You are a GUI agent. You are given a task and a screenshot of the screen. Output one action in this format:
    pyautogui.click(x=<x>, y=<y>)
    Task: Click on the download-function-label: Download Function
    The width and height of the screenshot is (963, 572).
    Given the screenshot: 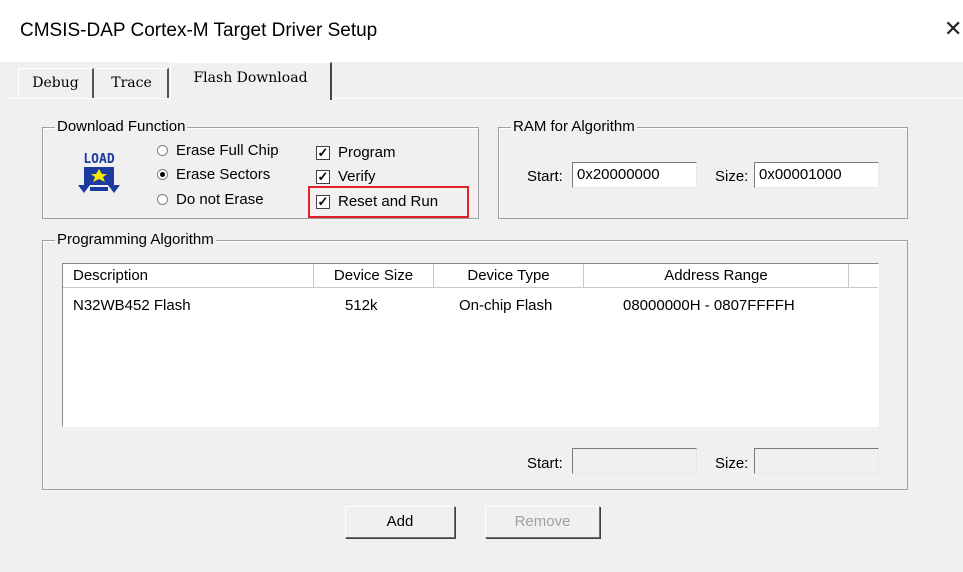 What is the action you would take?
    pyautogui.click(x=121, y=126)
    